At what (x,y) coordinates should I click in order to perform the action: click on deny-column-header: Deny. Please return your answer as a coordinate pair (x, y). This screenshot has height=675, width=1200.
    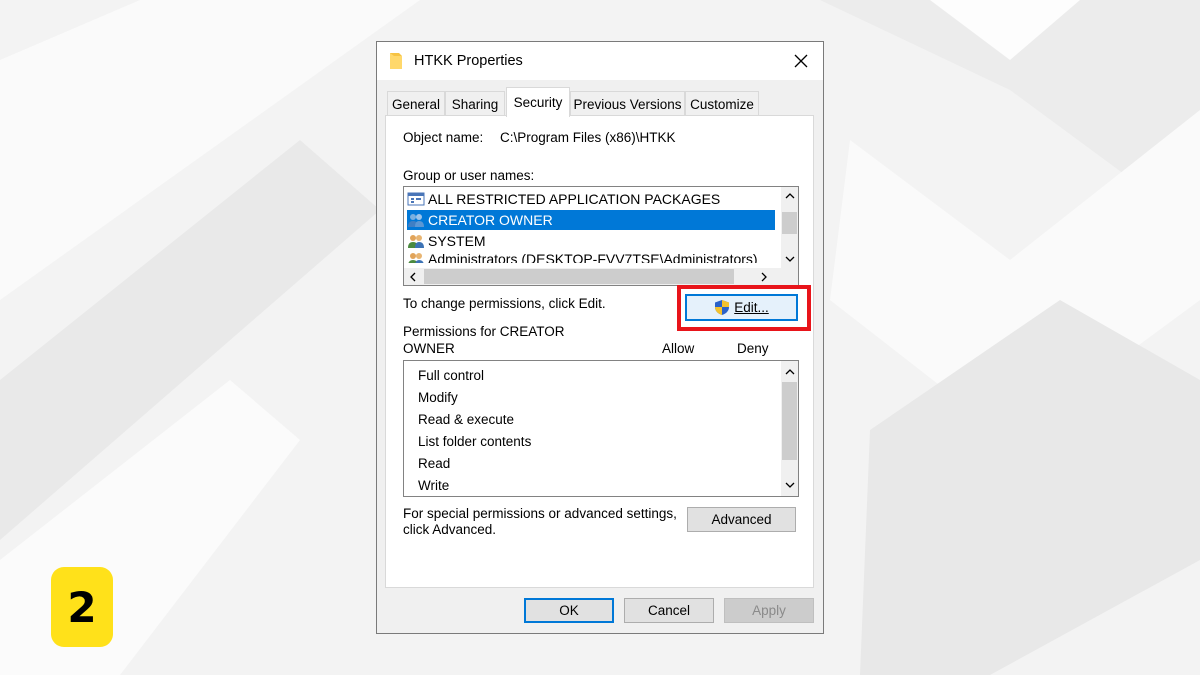
    Looking at the image, I should click on (753, 348).